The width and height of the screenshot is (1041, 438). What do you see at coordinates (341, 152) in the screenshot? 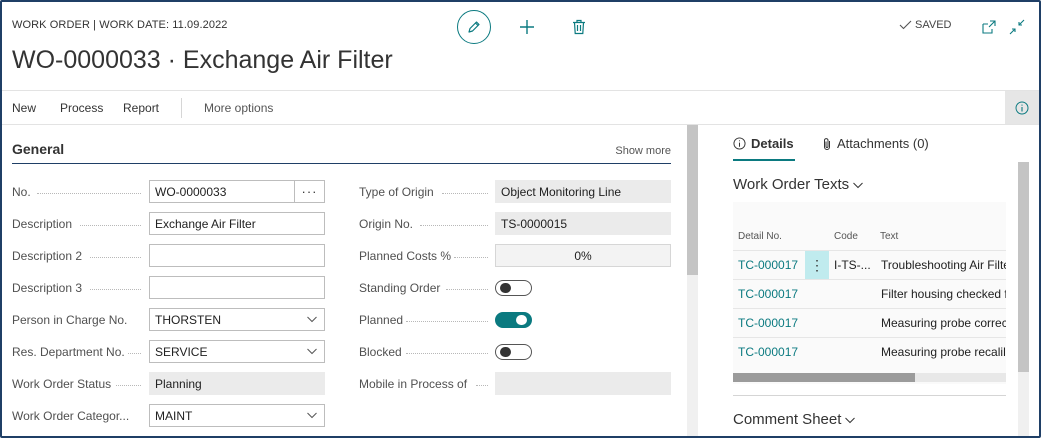
I see `general-section-header: General Show more` at bounding box center [341, 152].